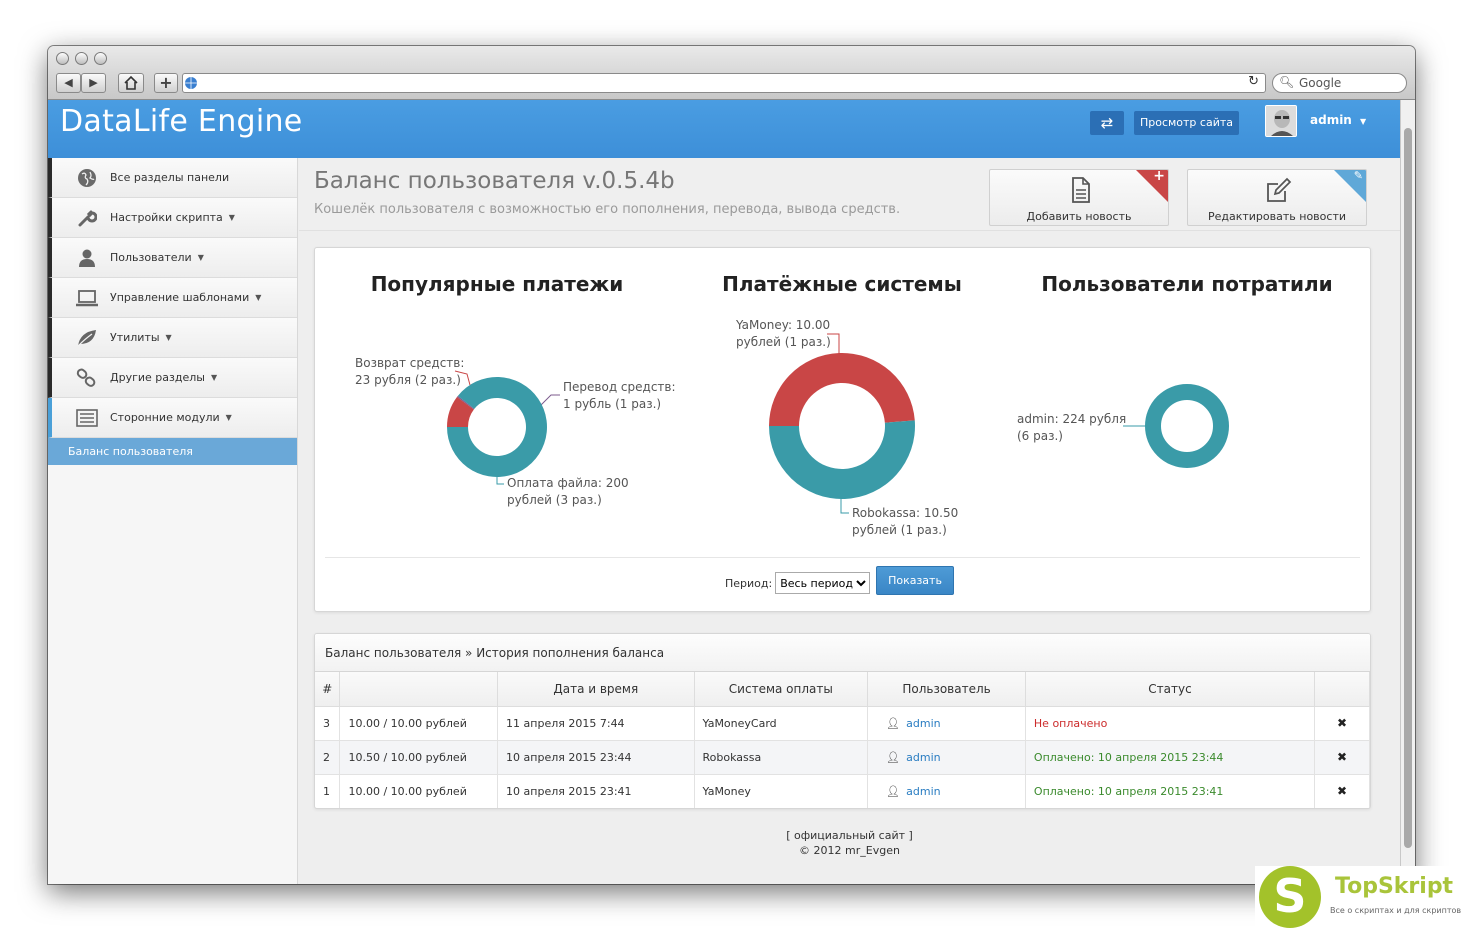 Image resolution: width=1462 pixels, height=933 pixels. What do you see at coordinates (724, 83) in the screenshot?
I see `address-bar: ↻` at bounding box center [724, 83].